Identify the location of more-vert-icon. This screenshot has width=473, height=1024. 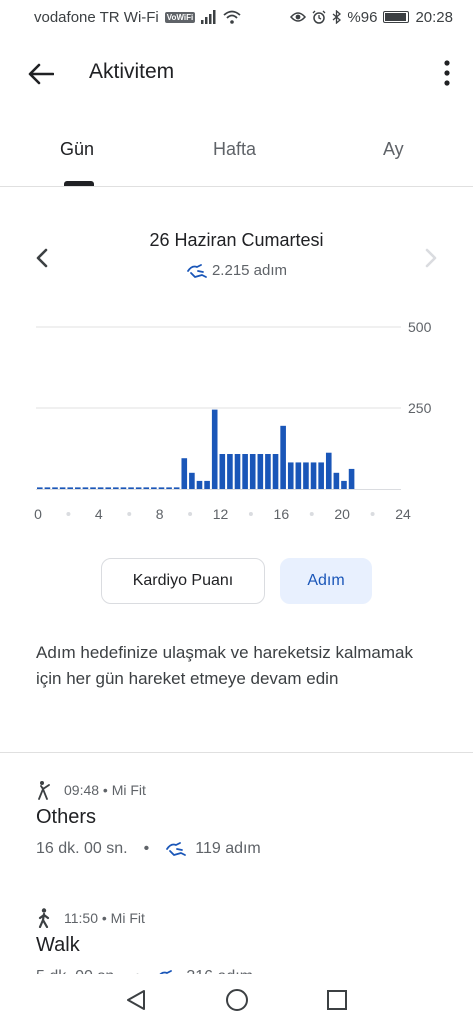
(447, 73).